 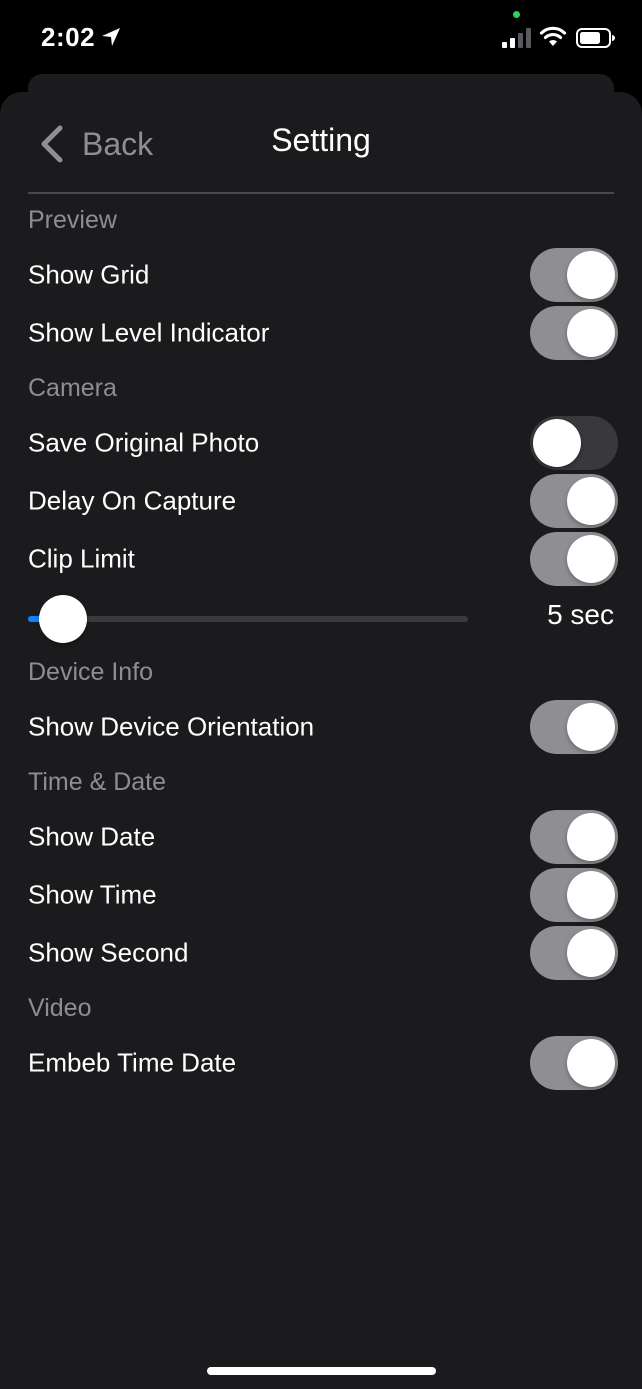 I want to click on show-level-indicator-toggle, so click(x=574, y=333).